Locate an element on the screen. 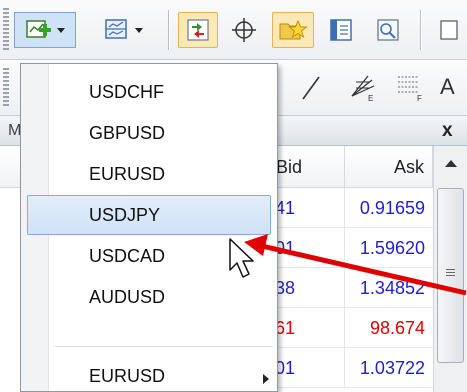 This screenshot has width=467, height=392. crosshair-icon is located at coordinates (244, 30).